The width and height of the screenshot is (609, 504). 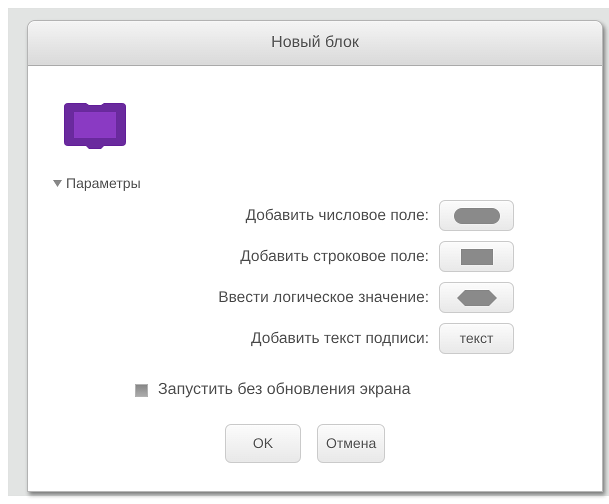 What do you see at coordinates (323, 298) in the screenshot?
I see `option-label: Ввести логическое значение:` at bounding box center [323, 298].